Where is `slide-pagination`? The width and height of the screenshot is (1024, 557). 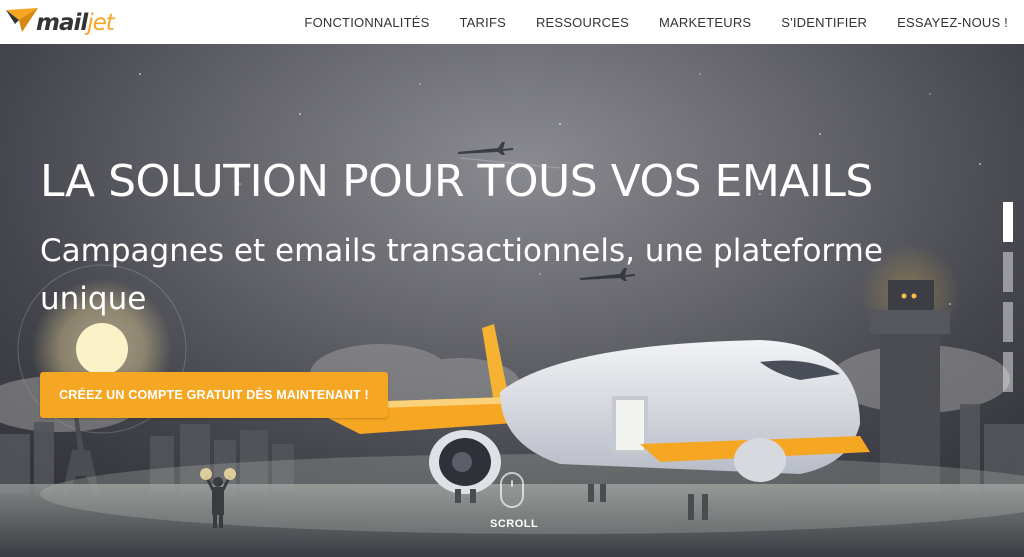
slide-pagination is located at coordinates (1008, 302).